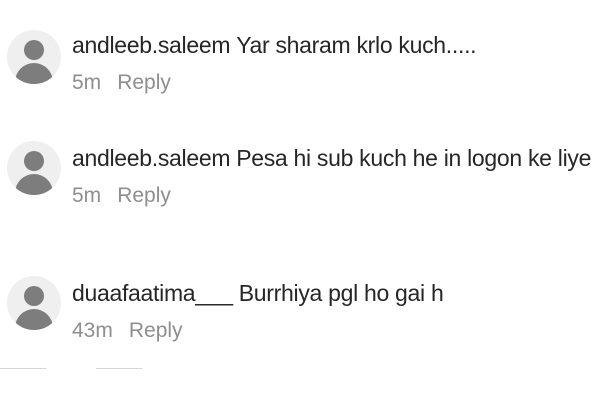  Describe the element at coordinates (152, 293) in the screenshot. I see `comment-username: duaafaatima___` at that location.